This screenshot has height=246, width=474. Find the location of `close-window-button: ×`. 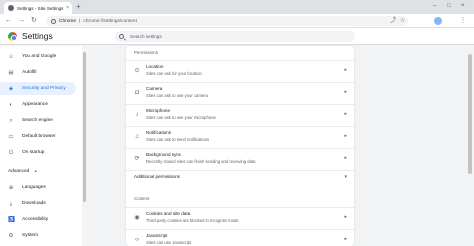

close-window-button: × is located at coordinates (463, 6).